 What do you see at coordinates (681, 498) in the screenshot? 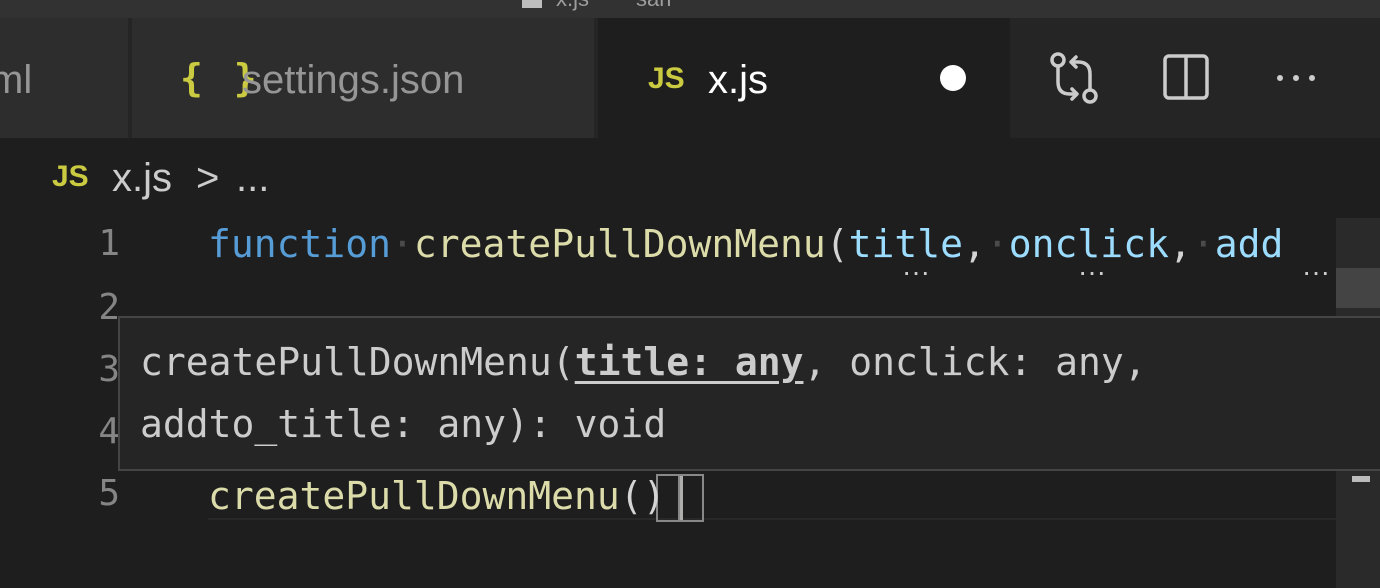
I see `text-cursor` at bounding box center [681, 498].